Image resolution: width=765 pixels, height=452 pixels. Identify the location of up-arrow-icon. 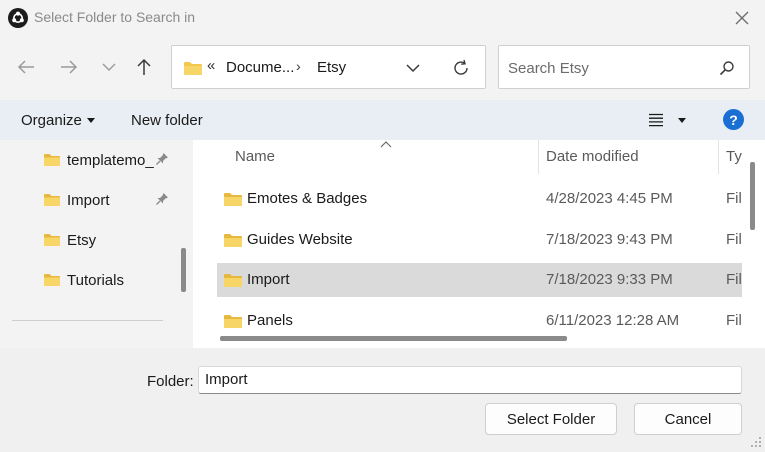
(144, 66).